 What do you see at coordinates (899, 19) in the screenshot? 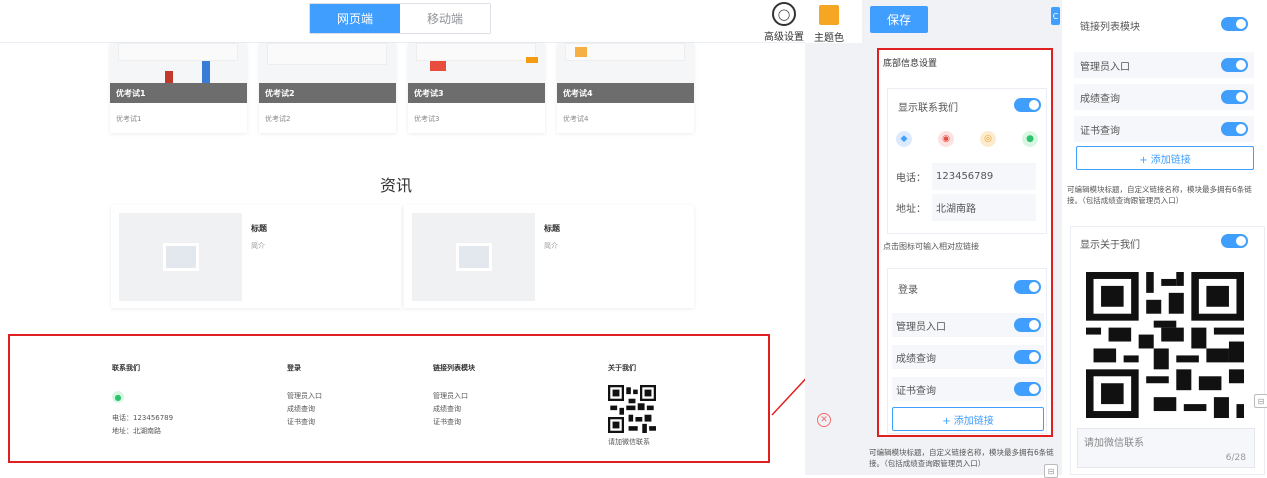
I see `save-button: 保存` at bounding box center [899, 19].